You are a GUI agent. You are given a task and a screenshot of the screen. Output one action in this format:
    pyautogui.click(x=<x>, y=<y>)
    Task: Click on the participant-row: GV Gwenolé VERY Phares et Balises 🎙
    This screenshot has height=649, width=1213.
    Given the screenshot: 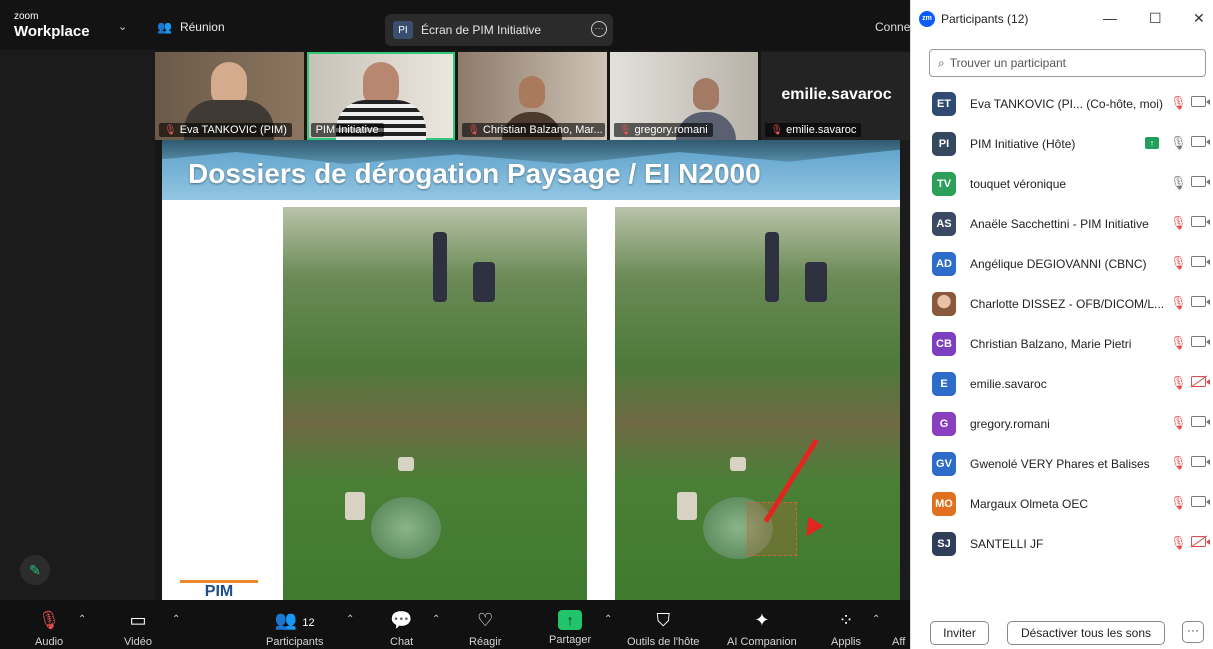 What is the action you would take?
    pyautogui.click(x=1062, y=464)
    